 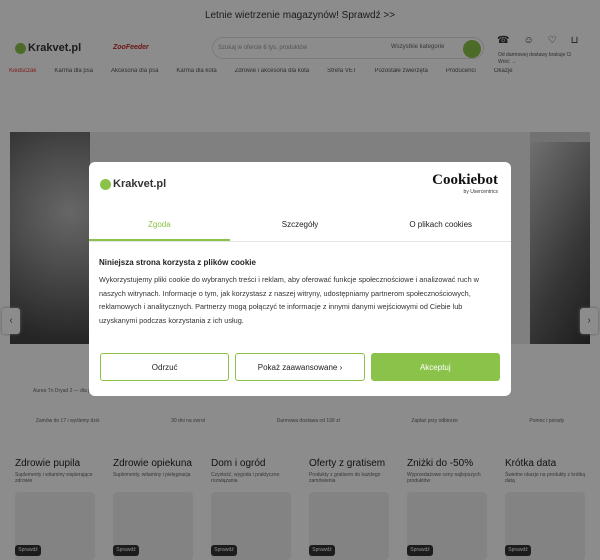 I want to click on cookiebot-logo: Cookiebot by Usercentrics, so click(x=465, y=183).